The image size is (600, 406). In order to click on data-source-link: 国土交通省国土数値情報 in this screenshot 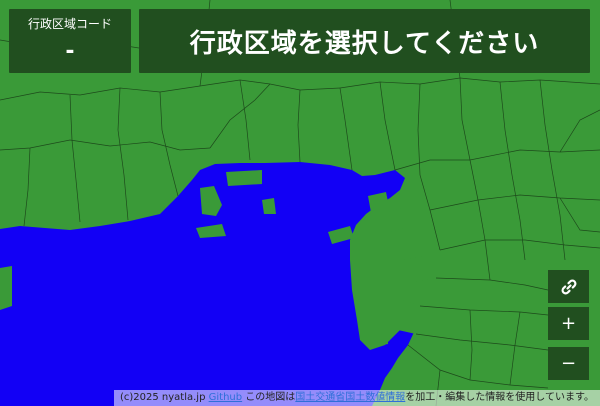, I will do `click(350, 397)`.